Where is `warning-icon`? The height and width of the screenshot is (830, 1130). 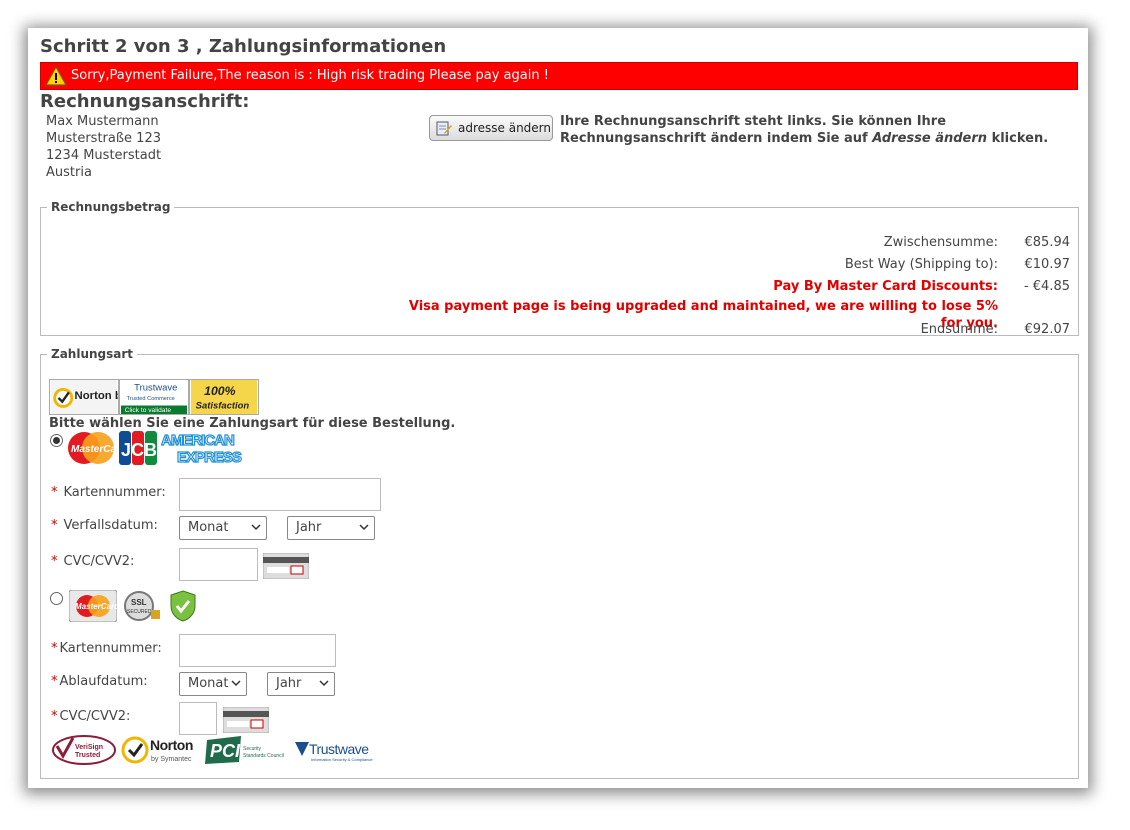
warning-icon is located at coordinates (56, 76).